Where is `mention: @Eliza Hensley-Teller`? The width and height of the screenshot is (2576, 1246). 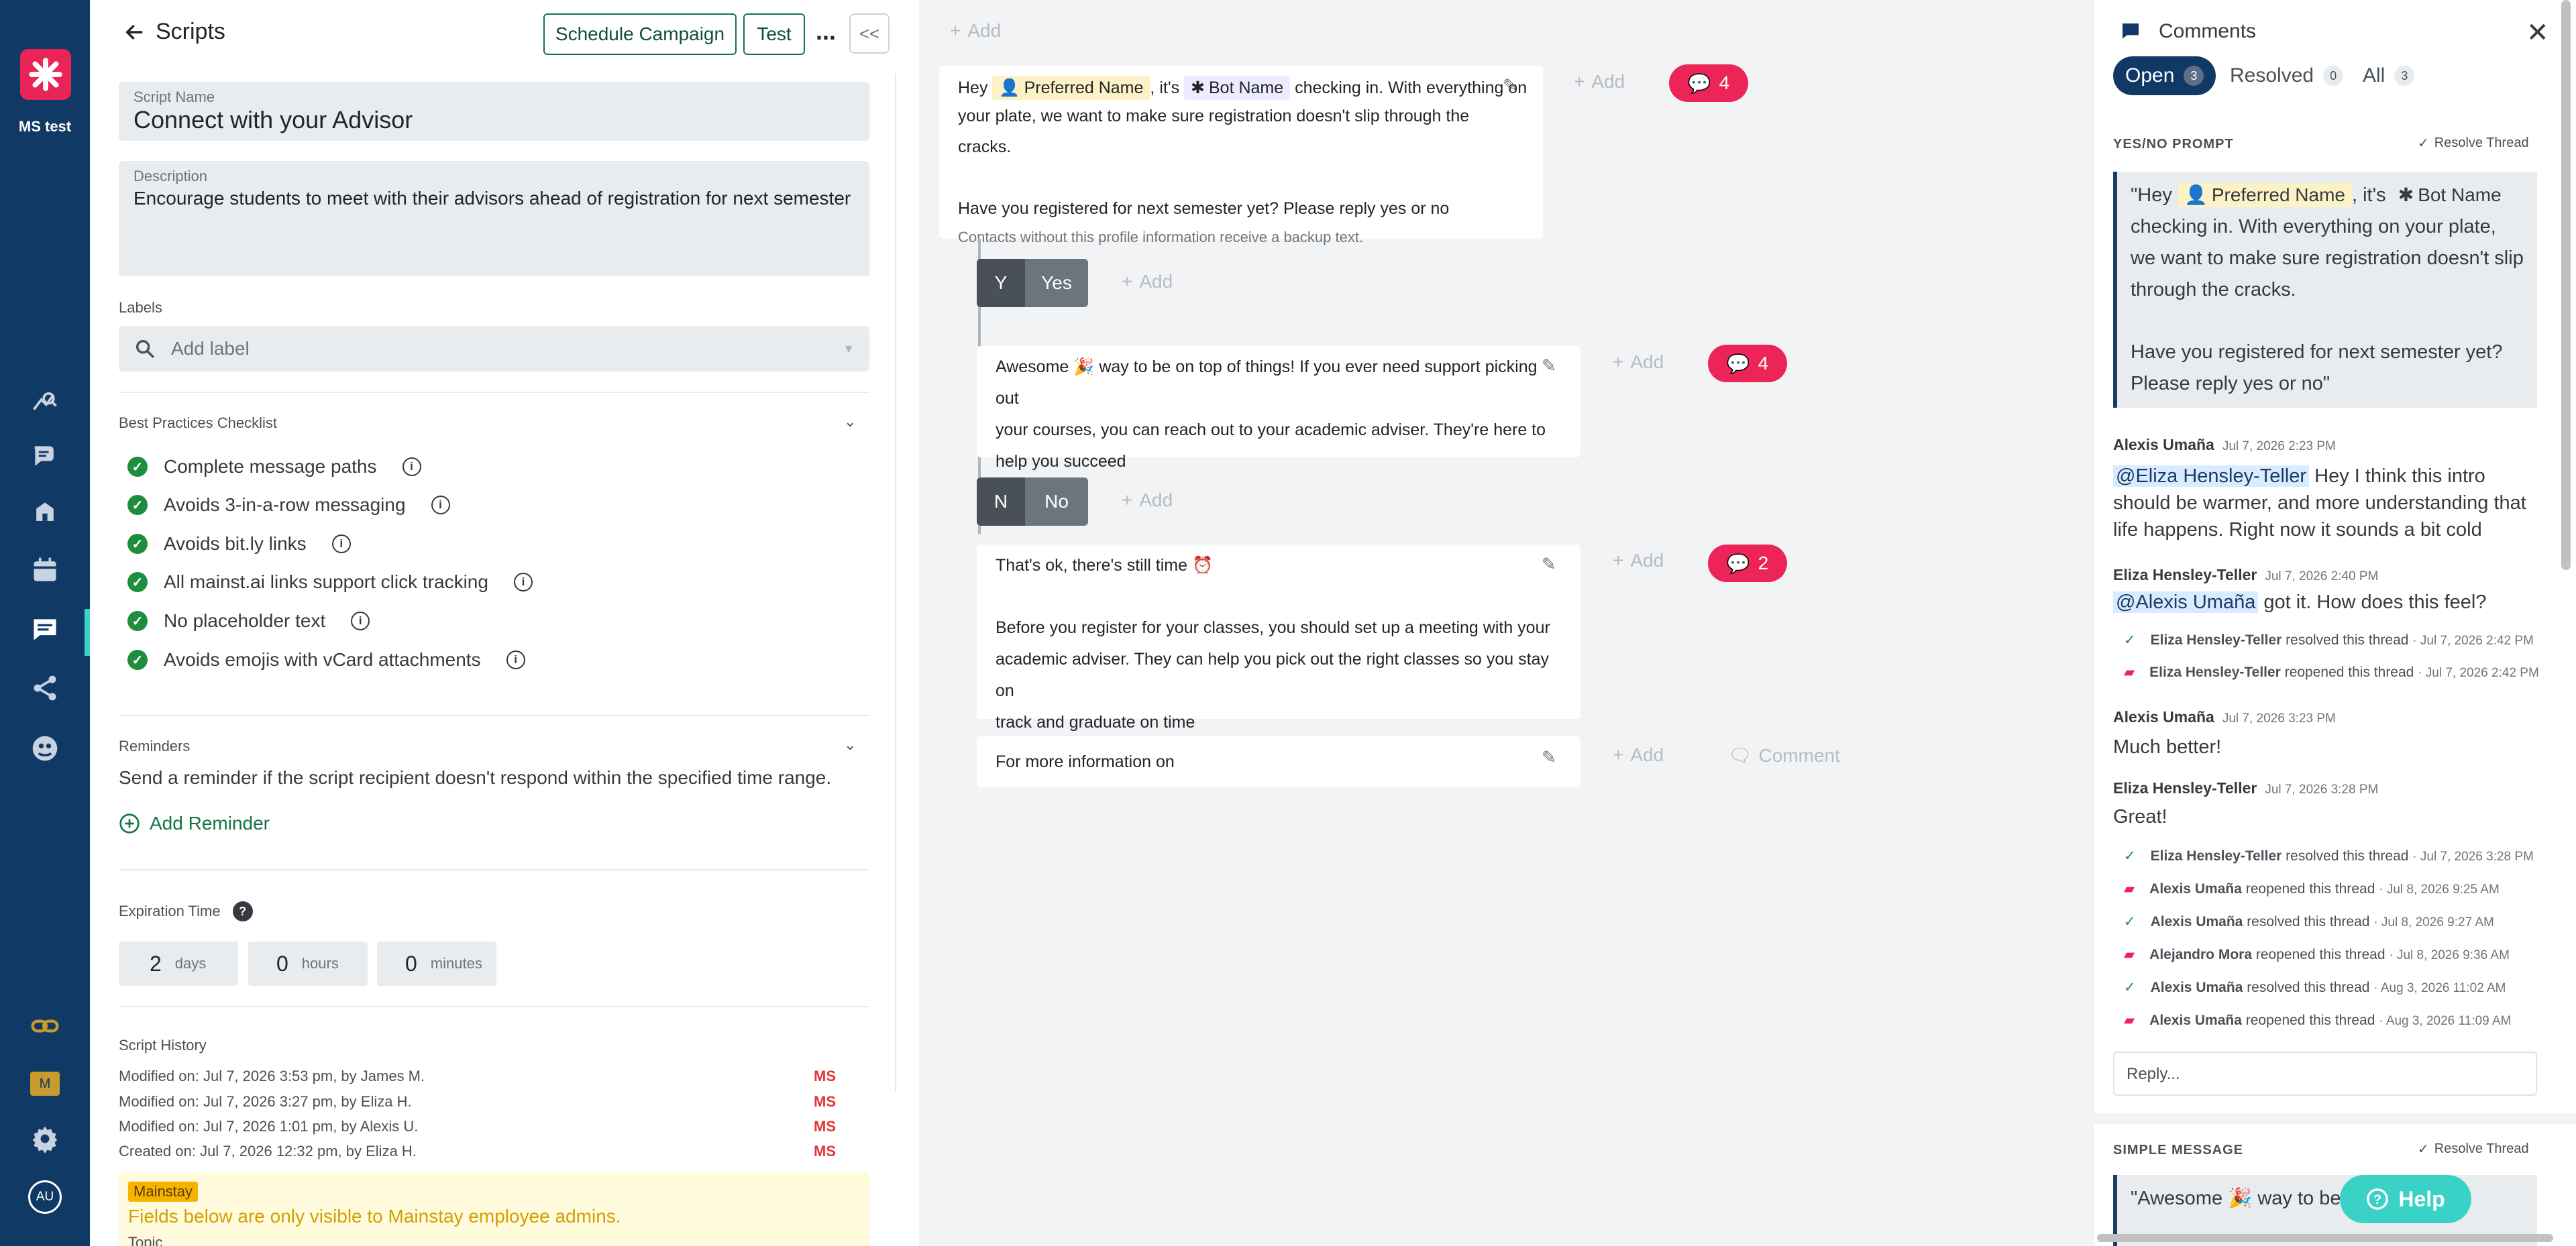
mention: @Eliza Hensley-Teller is located at coordinates (2211, 476).